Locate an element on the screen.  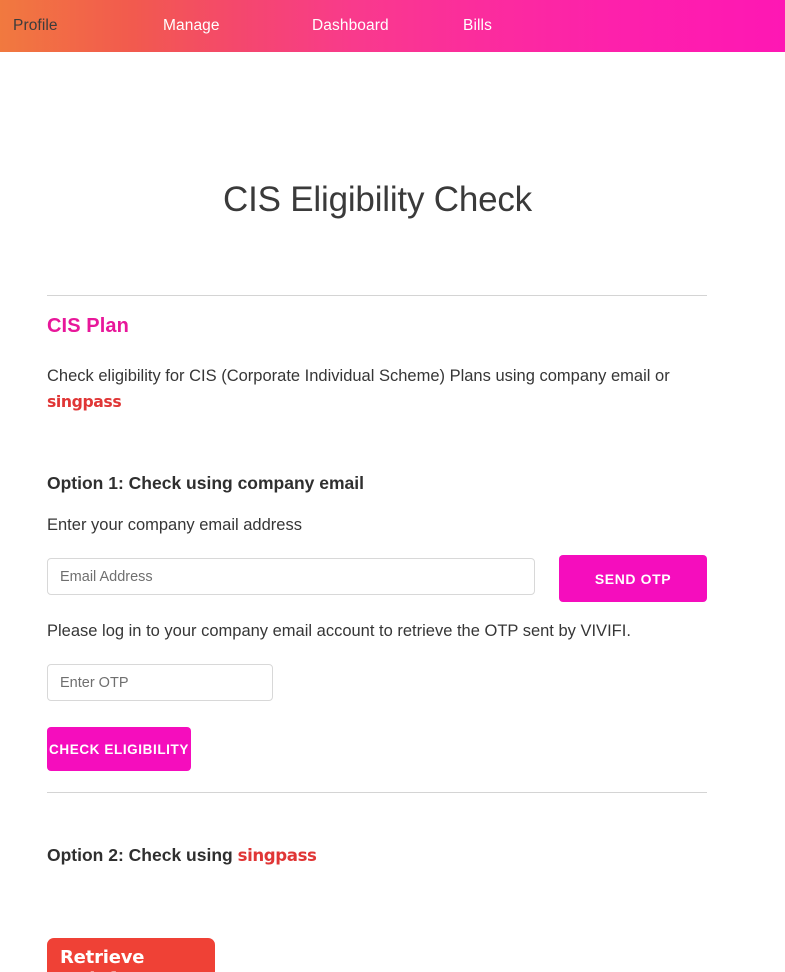
send-otp-button: SEND OTP is located at coordinates (633, 578).